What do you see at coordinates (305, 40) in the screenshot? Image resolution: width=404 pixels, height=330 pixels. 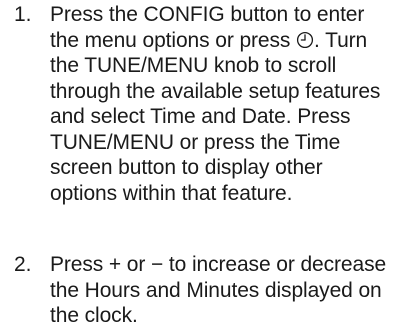 I see `clock-icon` at bounding box center [305, 40].